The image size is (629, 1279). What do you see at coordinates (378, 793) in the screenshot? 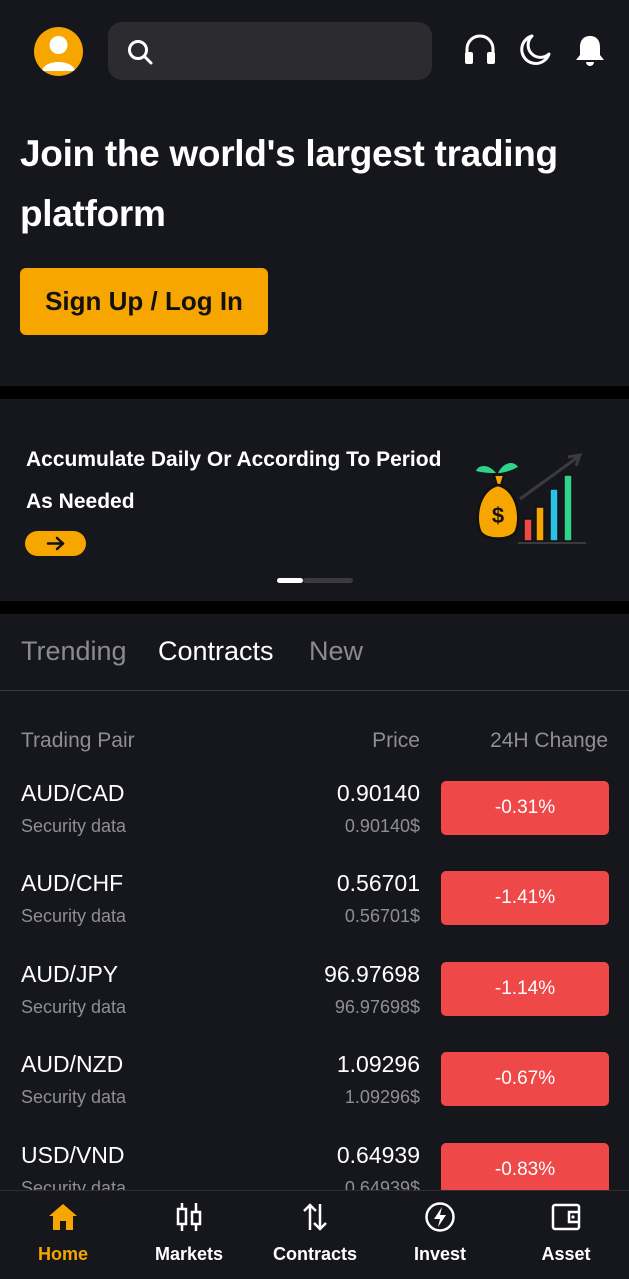
I see `price-value: 0.90140` at bounding box center [378, 793].